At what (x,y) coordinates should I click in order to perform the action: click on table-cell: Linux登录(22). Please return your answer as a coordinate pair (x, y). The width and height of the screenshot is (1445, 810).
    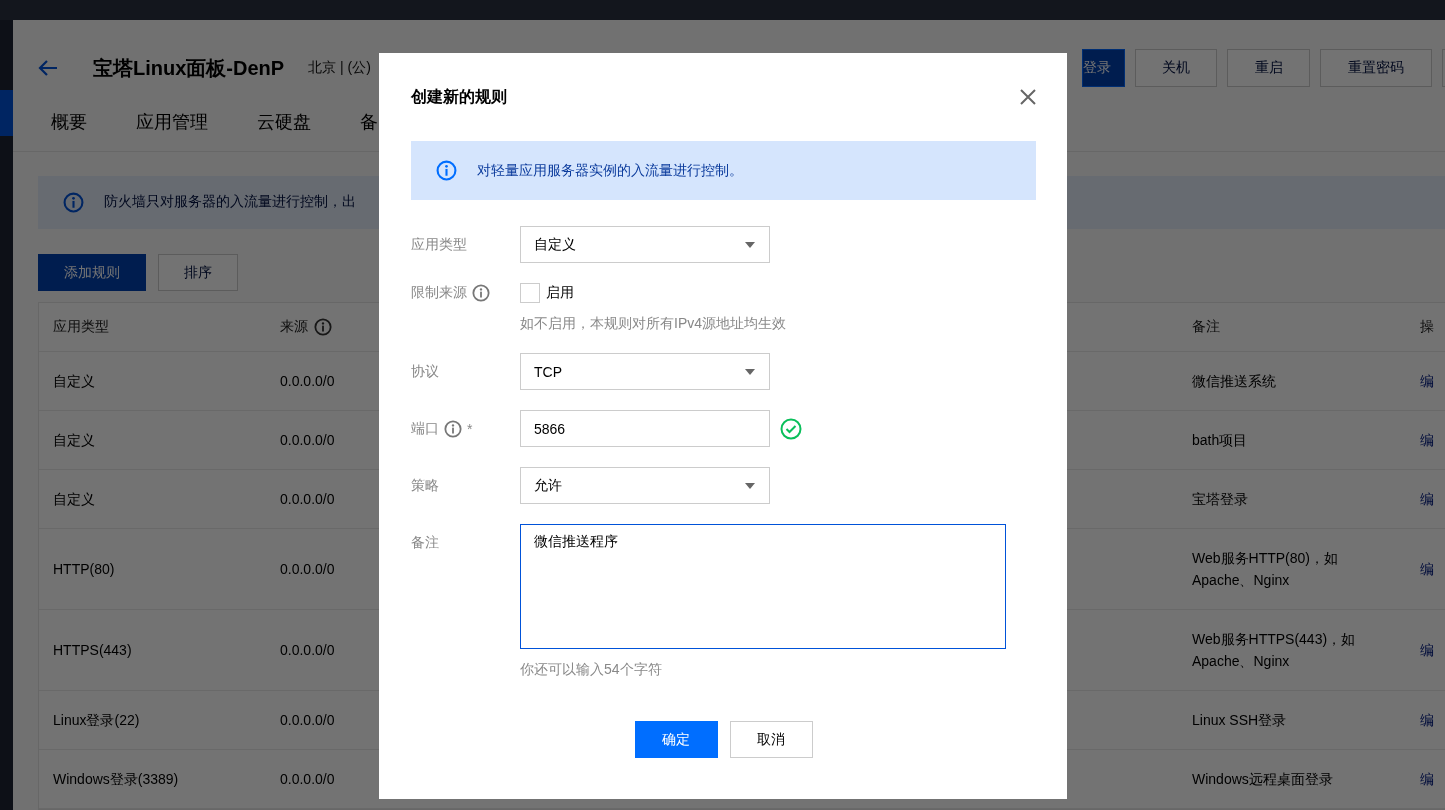
    Looking at the image, I should click on (96, 720).